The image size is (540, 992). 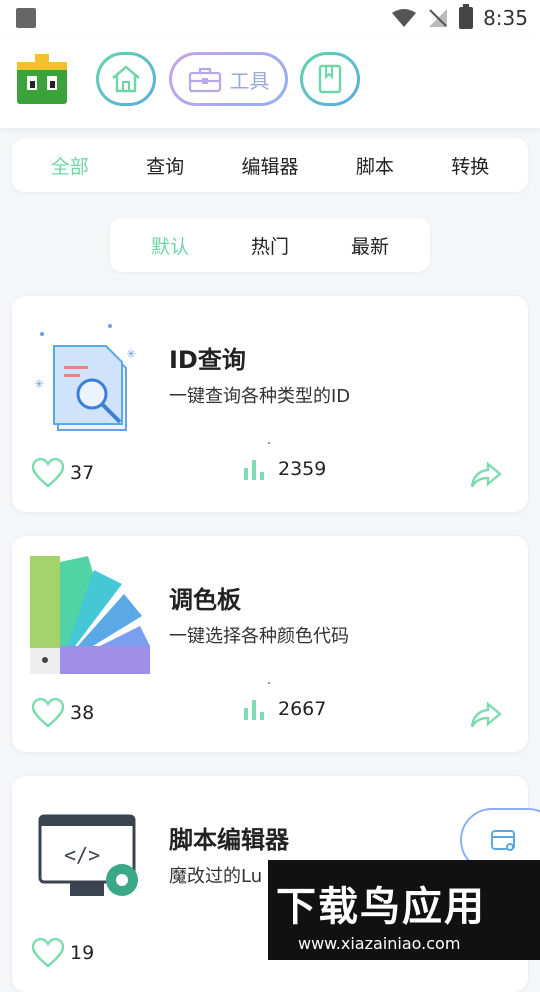 I want to click on watermark-title: 下载鸟应用, so click(x=381, y=907).